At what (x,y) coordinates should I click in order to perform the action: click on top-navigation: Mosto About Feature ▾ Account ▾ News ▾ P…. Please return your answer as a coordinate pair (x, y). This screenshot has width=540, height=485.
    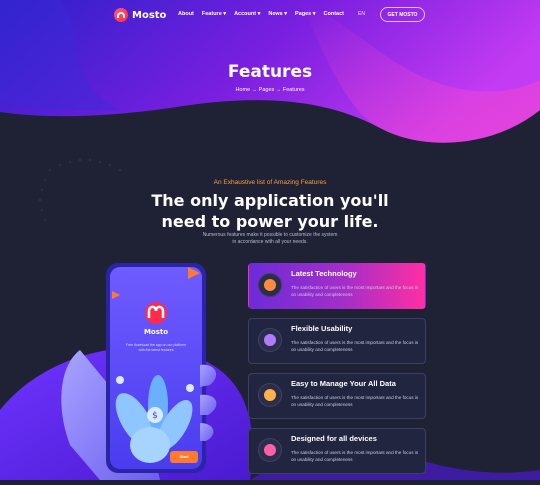
    Looking at the image, I should click on (270, 15).